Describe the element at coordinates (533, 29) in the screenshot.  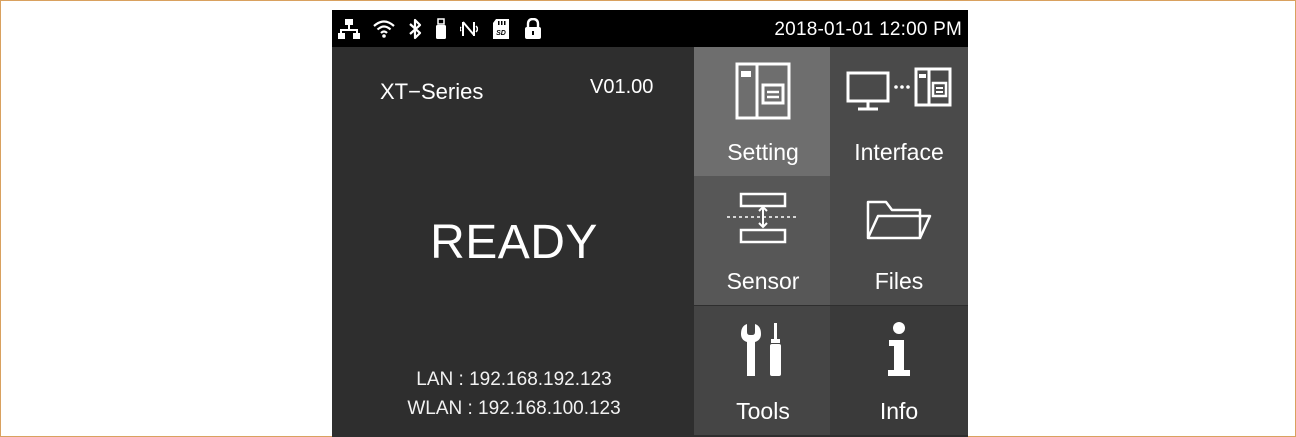
I see `lock-icon` at that location.